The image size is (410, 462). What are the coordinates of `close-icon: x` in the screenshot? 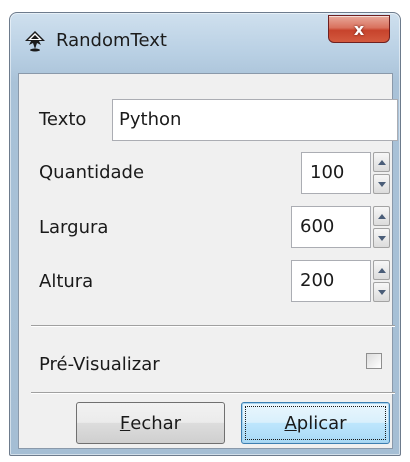 It's located at (359, 29).